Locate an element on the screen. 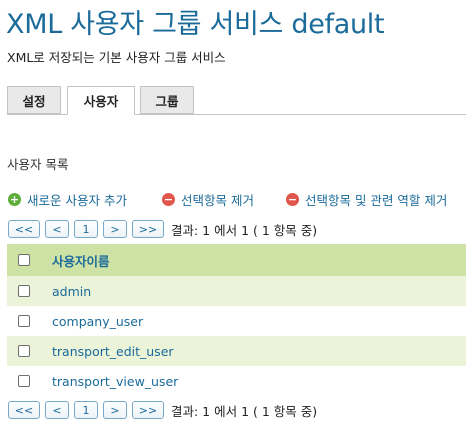  username-link: transport_view_user is located at coordinates (115, 381).